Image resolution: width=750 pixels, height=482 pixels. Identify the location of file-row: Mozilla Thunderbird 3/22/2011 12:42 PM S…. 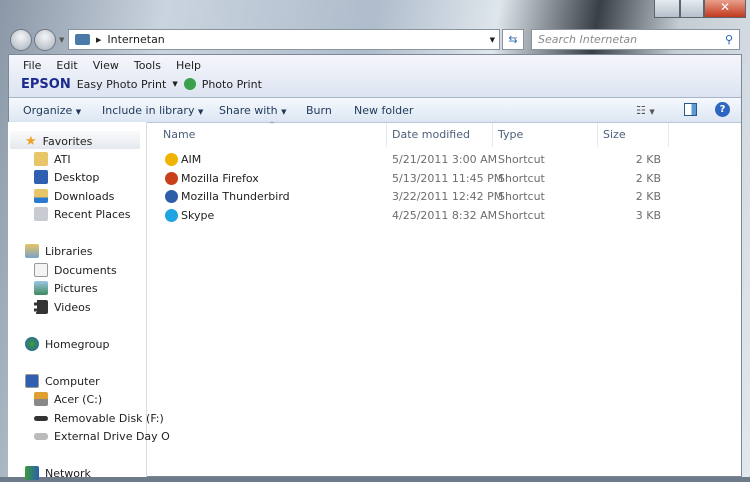
(415, 197).